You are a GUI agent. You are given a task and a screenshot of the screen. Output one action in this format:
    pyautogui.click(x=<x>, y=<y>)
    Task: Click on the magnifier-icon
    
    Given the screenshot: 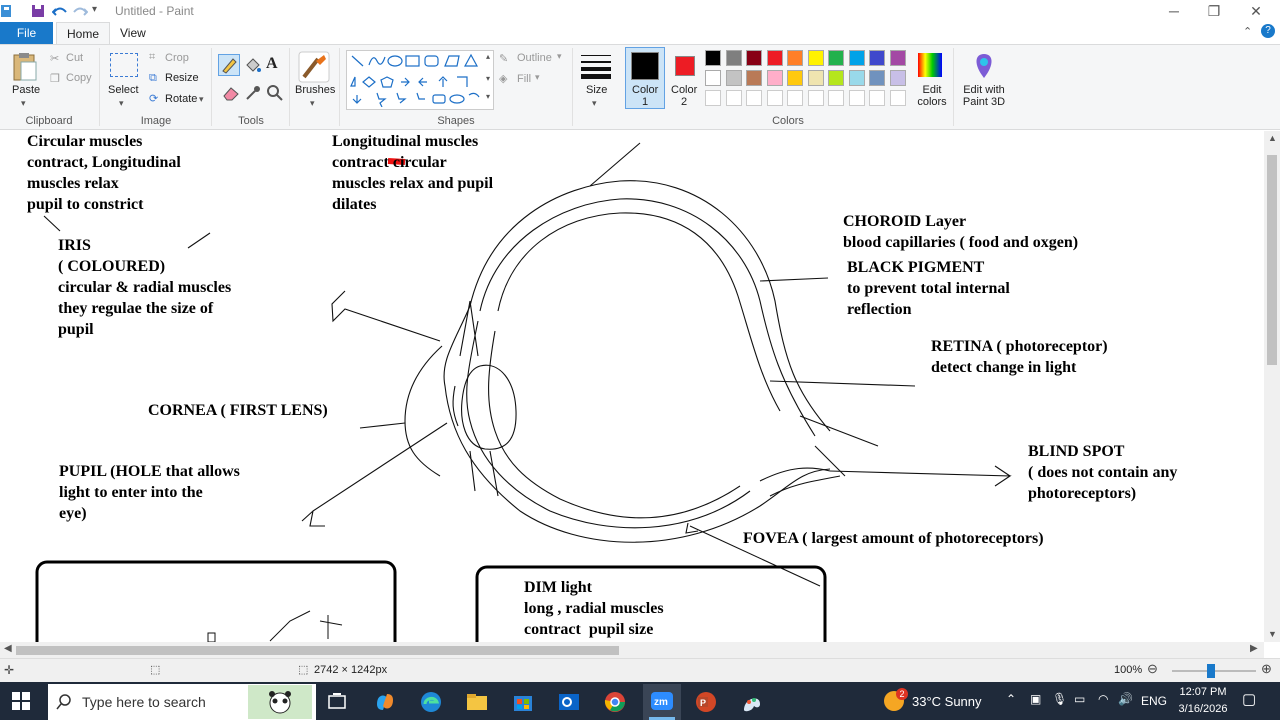 What is the action you would take?
    pyautogui.click(x=275, y=93)
    